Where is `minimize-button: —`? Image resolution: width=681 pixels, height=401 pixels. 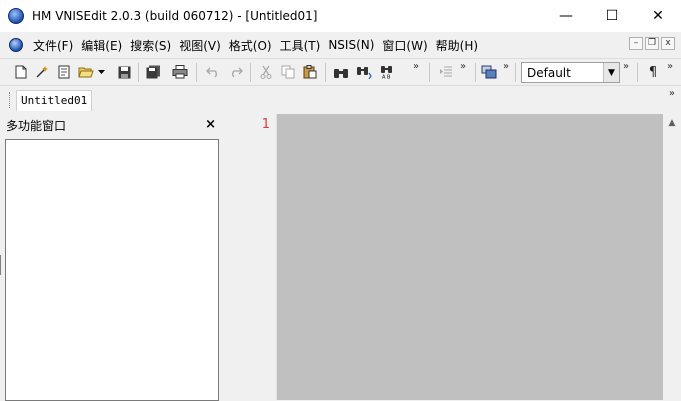
minimize-button: — is located at coordinates (566, 16).